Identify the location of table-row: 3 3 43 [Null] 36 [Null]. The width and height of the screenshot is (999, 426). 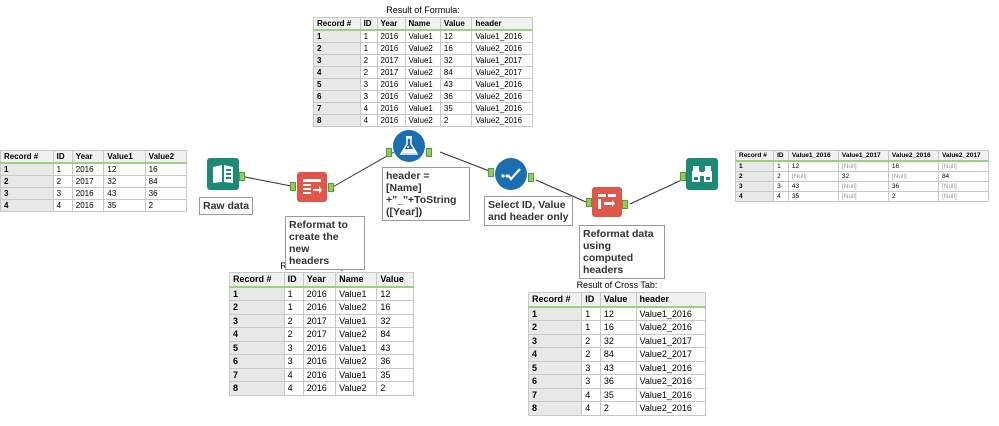
(862, 186).